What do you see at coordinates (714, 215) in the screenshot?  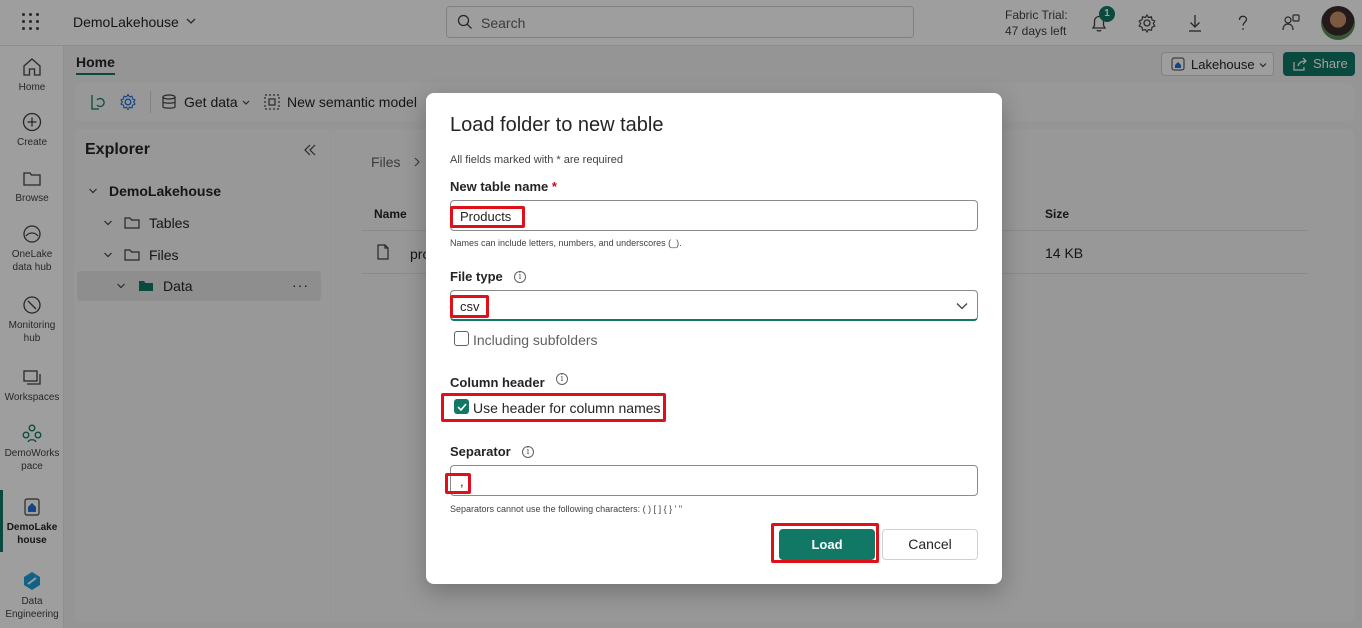 I see `table-name-input: Products` at bounding box center [714, 215].